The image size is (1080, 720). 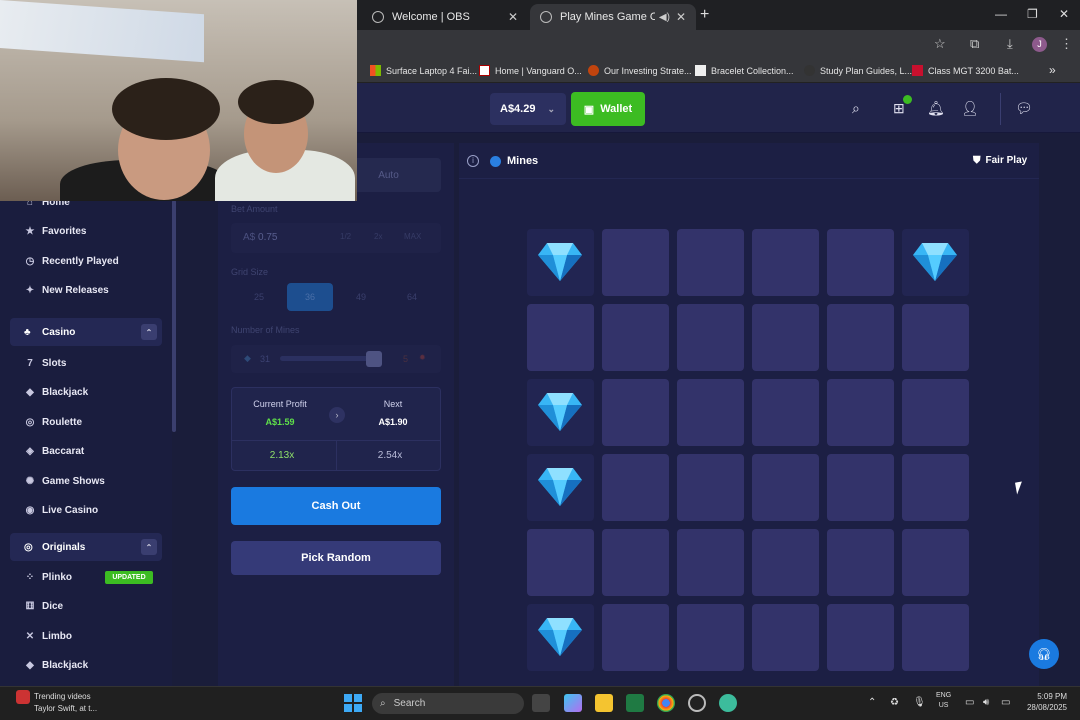 I want to click on sidebar-group-originals: ◎ Originals ⌃, so click(x=86, y=547).